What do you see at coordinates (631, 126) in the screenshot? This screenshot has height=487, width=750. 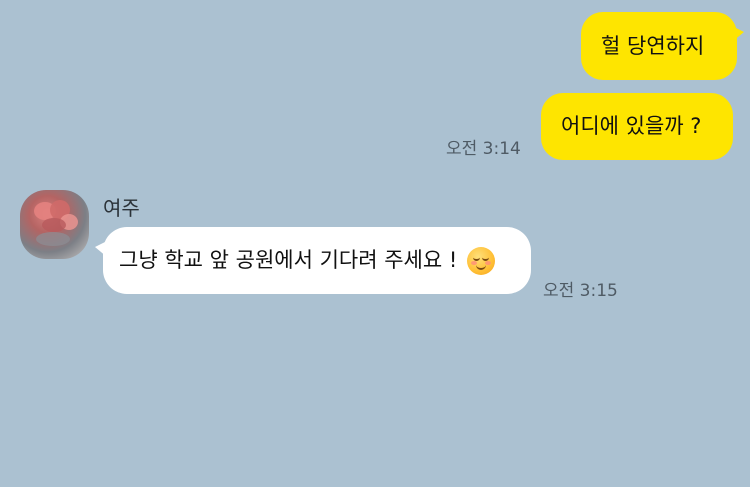 I see `message-text: 어디에 있을까 ?` at bounding box center [631, 126].